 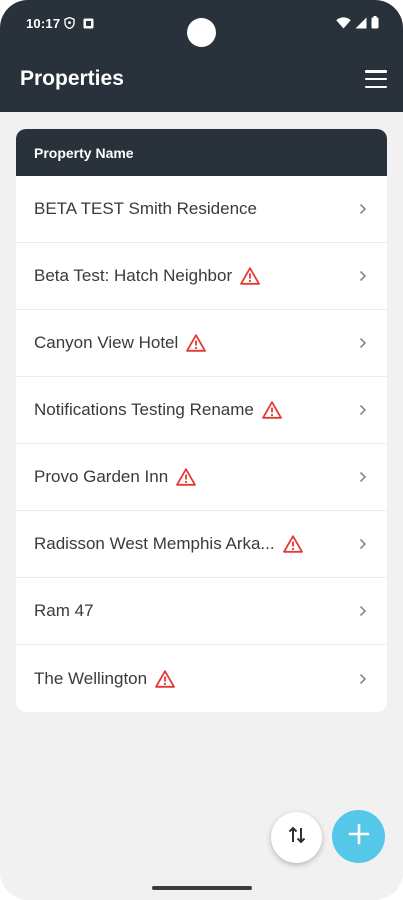 What do you see at coordinates (343, 25) in the screenshot?
I see `wifi-icon` at bounding box center [343, 25].